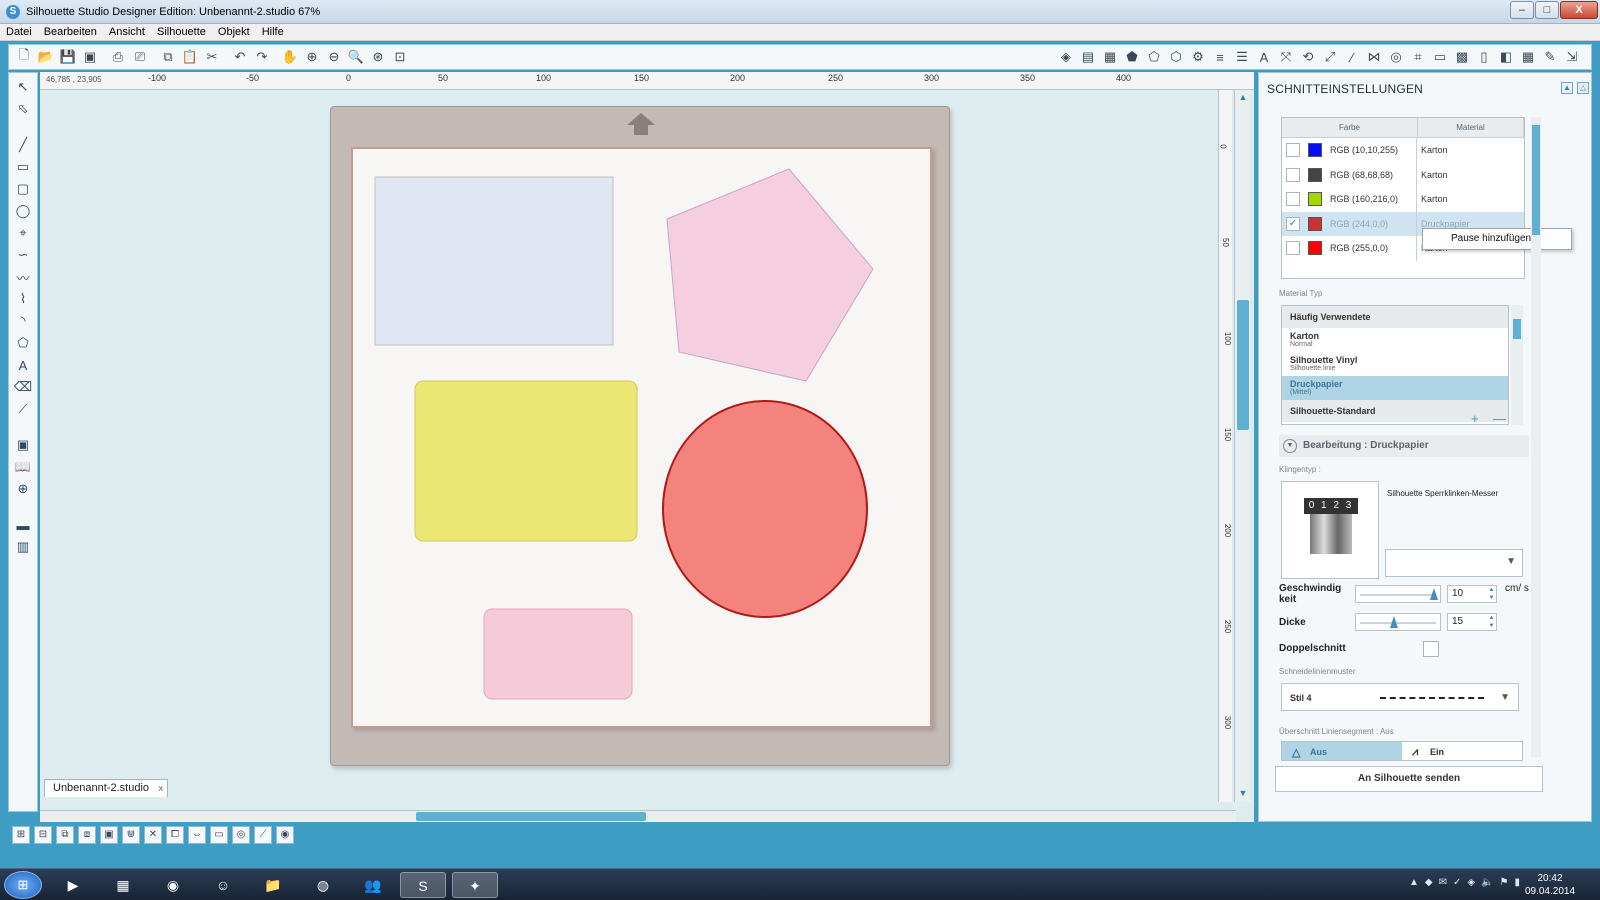 The image size is (1600, 900). What do you see at coordinates (400, 57) in the screenshot?
I see `fit-to-page-icon: ⊡` at bounding box center [400, 57].